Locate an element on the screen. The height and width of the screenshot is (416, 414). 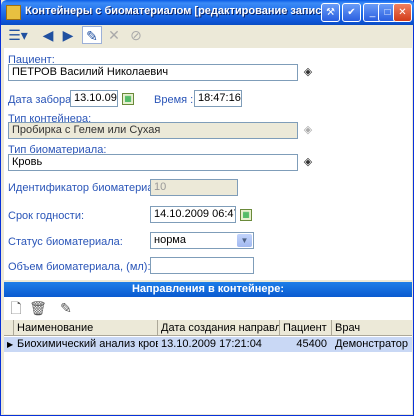
edit-document-icon: ✎ is located at coordinates (66, 308).